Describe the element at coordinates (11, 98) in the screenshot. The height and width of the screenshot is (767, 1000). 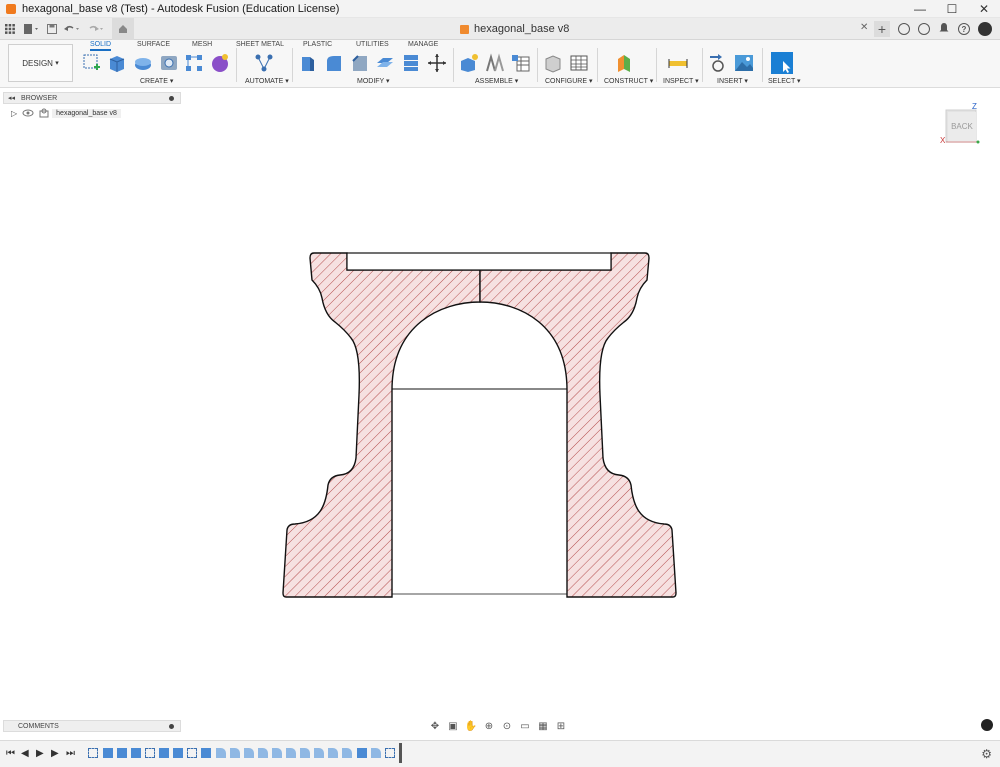
I see `collapse-icon: ◂◂` at that location.